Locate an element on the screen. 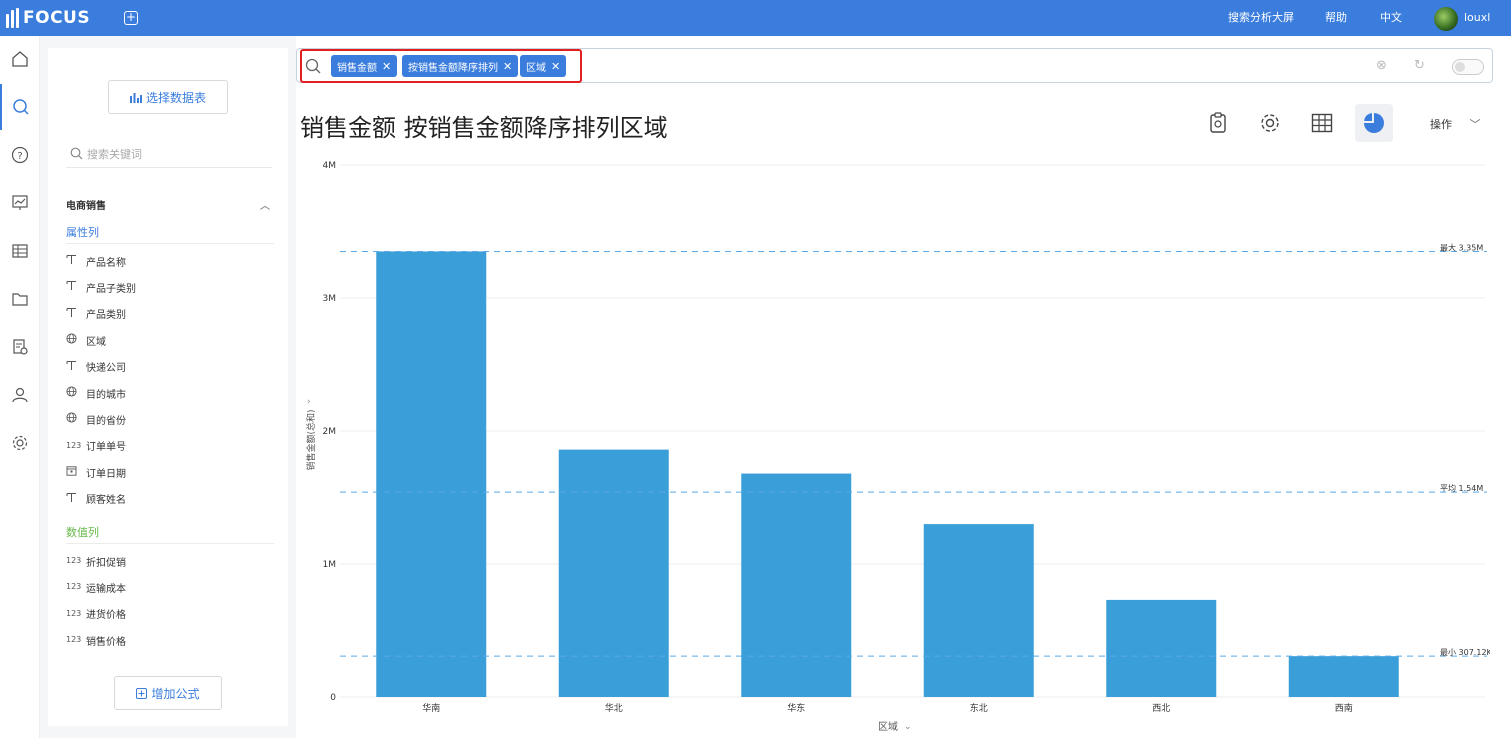  field-label: 顾客姓名 is located at coordinates (106, 501).